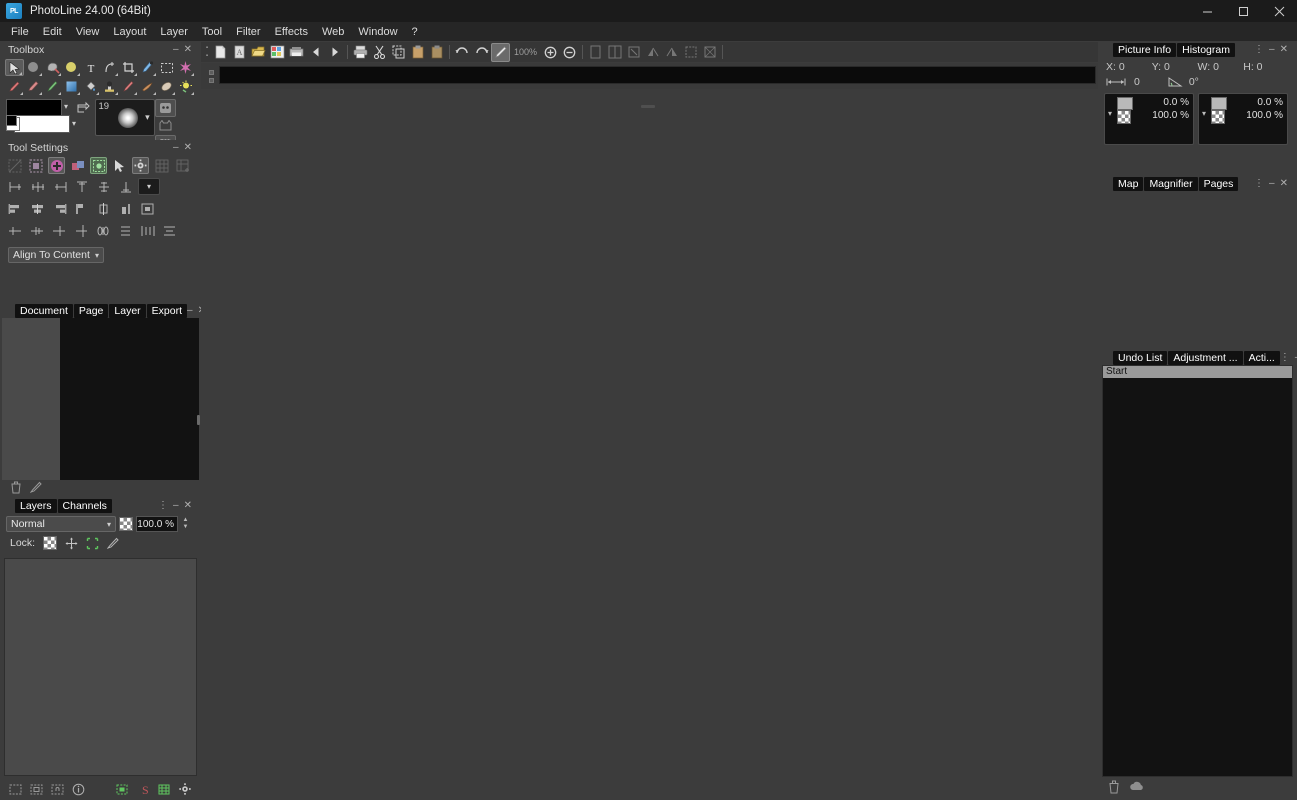 This screenshot has width=1297, height=800. What do you see at coordinates (15, 209) in the screenshot?
I see `align-edge-left-icon` at bounding box center [15, 209].